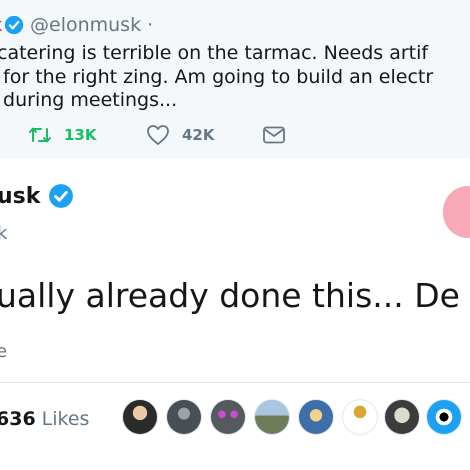 The image size is (470, 470). What do you see at coordinates (3, 233) in the screenshot?
I see `main-author-handle: k` at bounding box center [3, 233].